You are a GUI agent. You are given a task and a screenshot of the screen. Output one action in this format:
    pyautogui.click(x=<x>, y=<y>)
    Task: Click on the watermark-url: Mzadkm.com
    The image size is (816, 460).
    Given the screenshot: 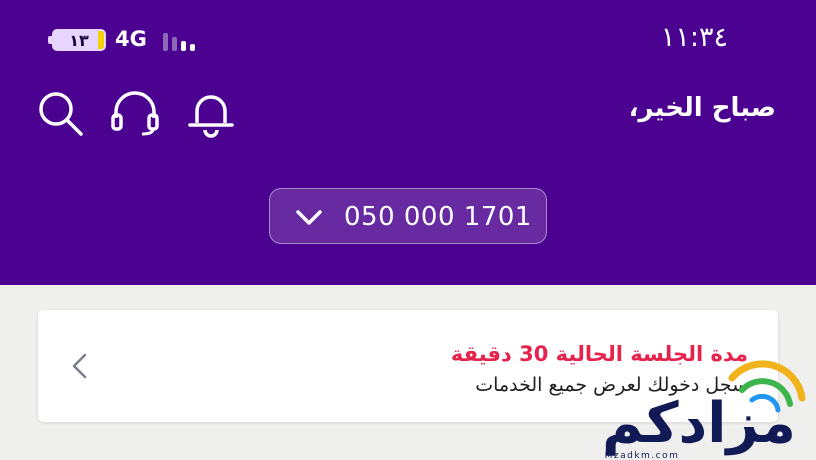 What is the action you would take?
    pyautogui.click(x=642, y=455)
    